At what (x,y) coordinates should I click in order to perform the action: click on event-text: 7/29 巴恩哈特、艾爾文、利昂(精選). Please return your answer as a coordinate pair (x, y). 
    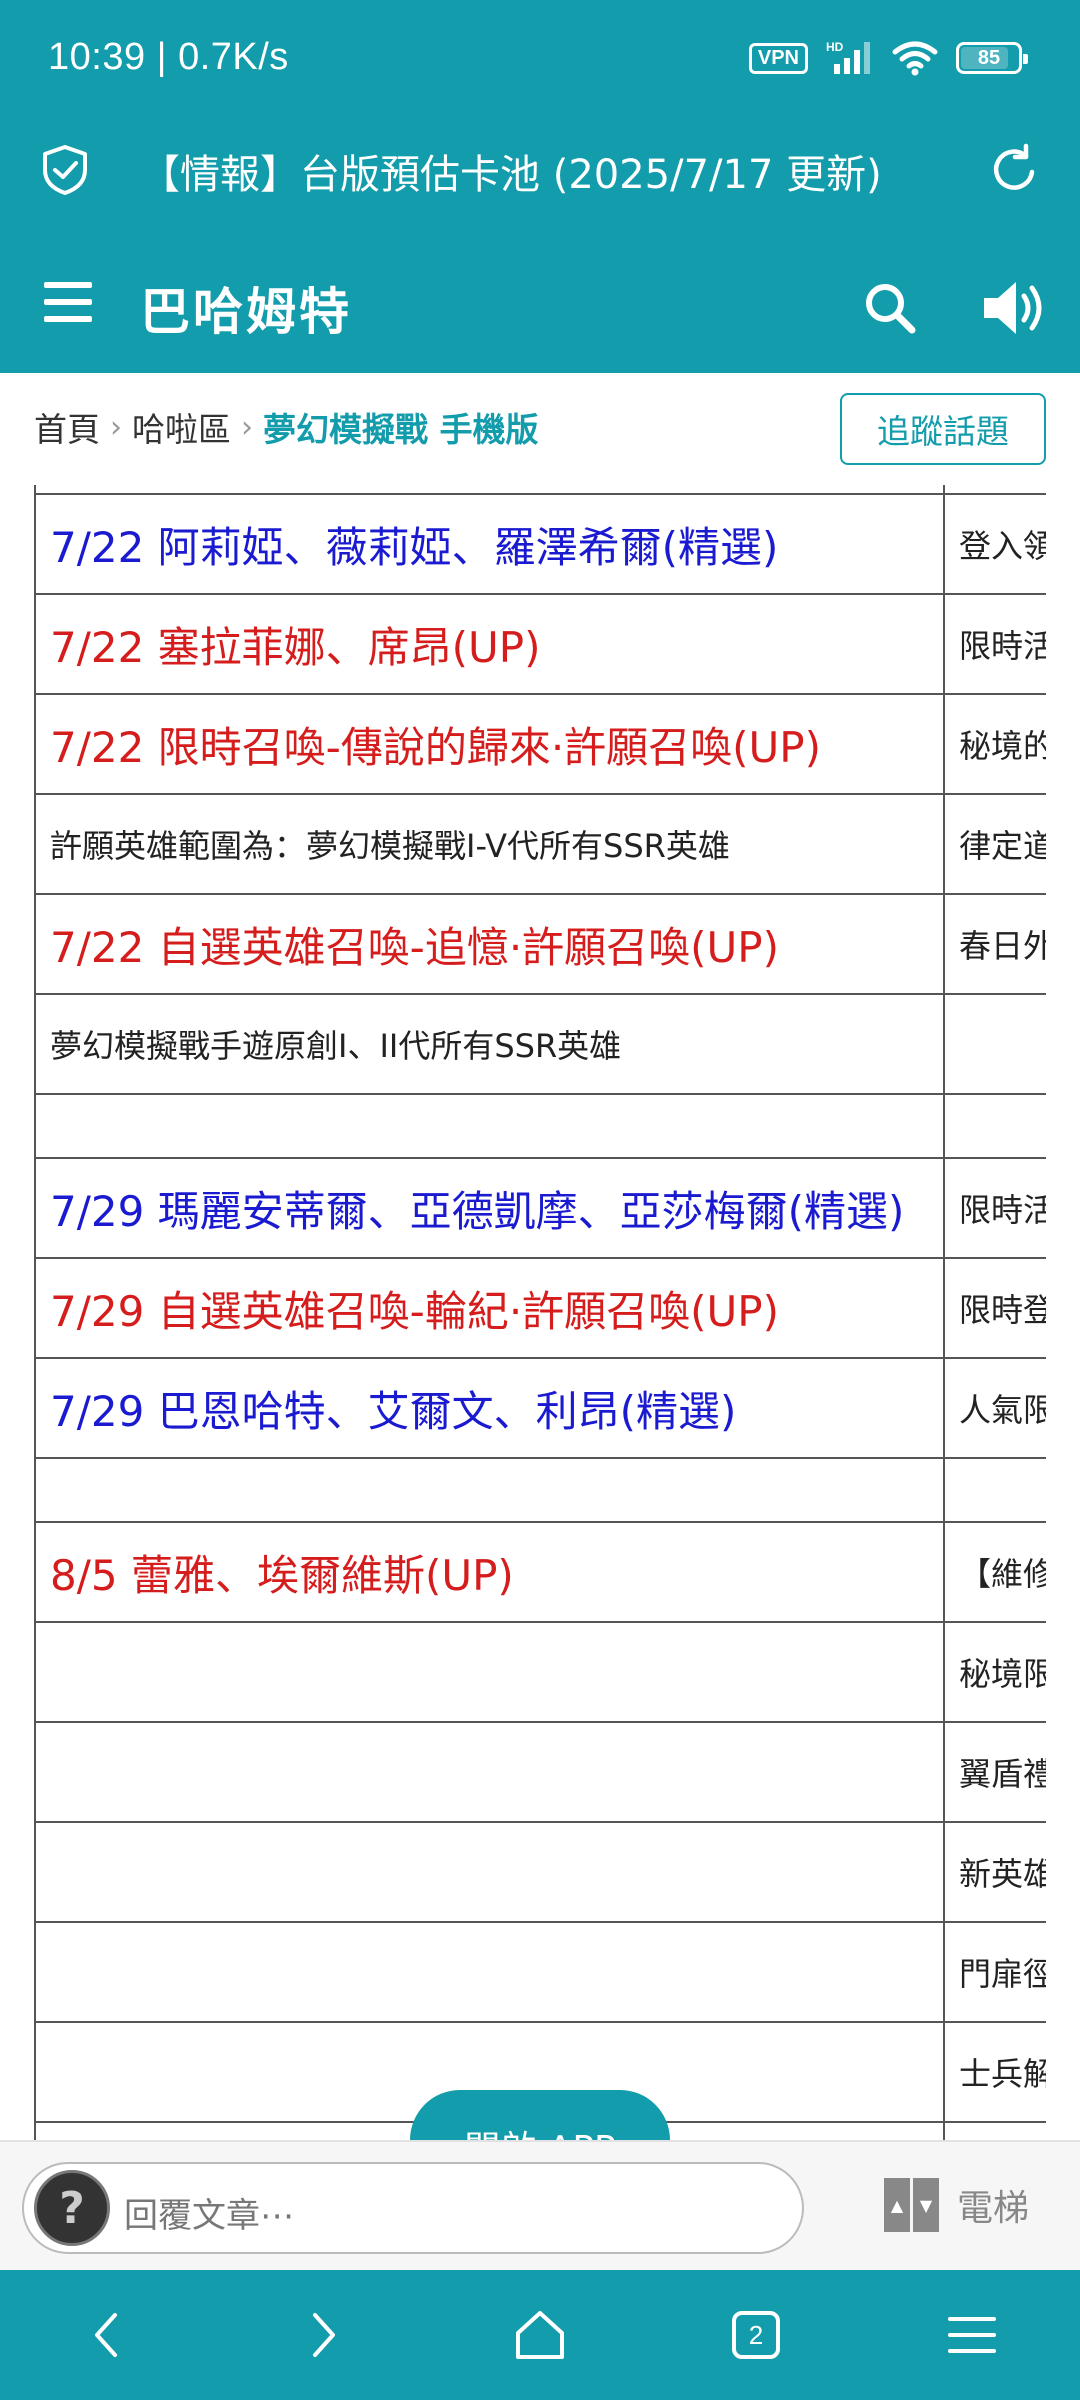
    Looking at the image, I should click on (393, 1411).